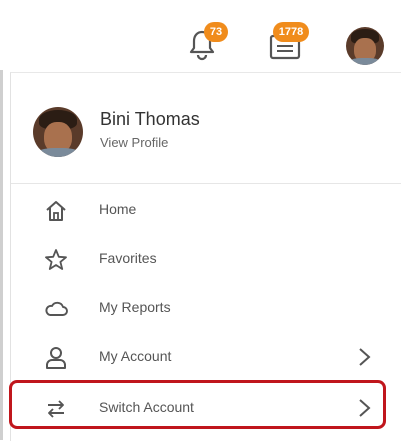 The width and height of the screenshot is (401, 441). What do you see at coordinates (206, 308) in the screenshot?
I see `menu-item-my-reports: My Reports` at bounding box center [206, 308].